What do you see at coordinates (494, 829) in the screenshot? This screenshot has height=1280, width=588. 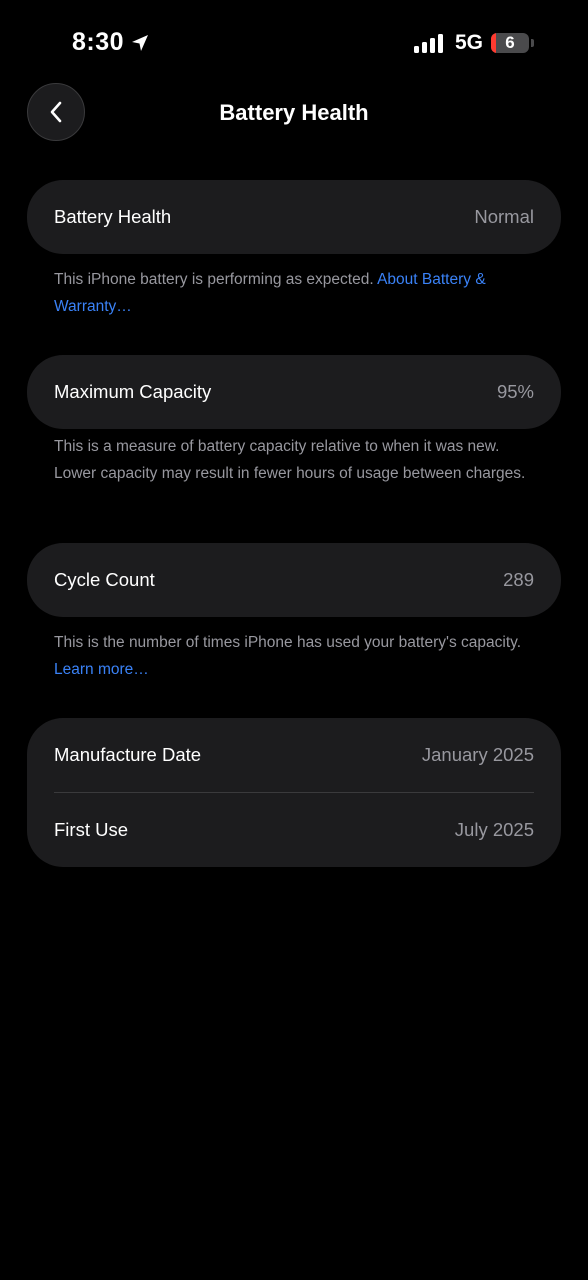 I see `first-use-value: July 2025` at bounding box center [494, 829].